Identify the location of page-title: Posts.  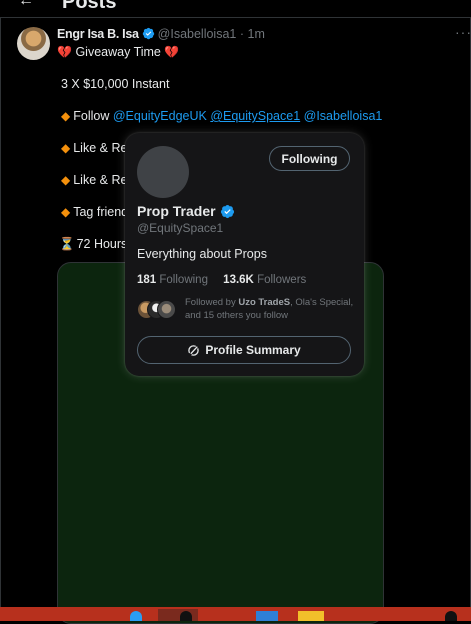
(89, 6).